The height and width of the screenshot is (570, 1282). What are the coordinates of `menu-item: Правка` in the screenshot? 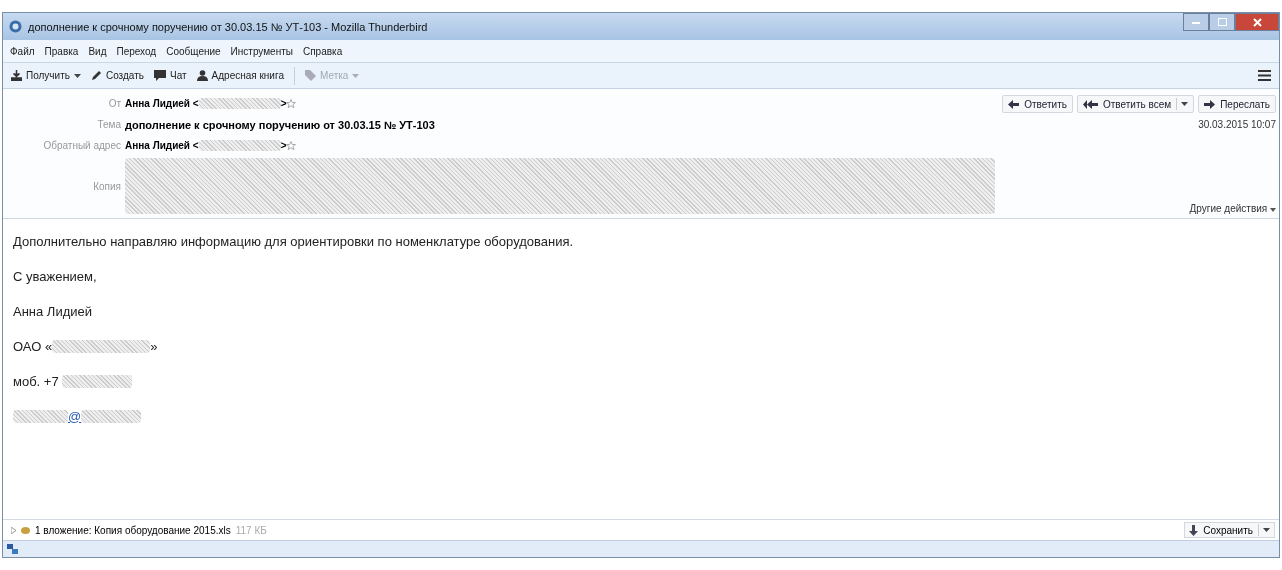 It's located at (61, 51).